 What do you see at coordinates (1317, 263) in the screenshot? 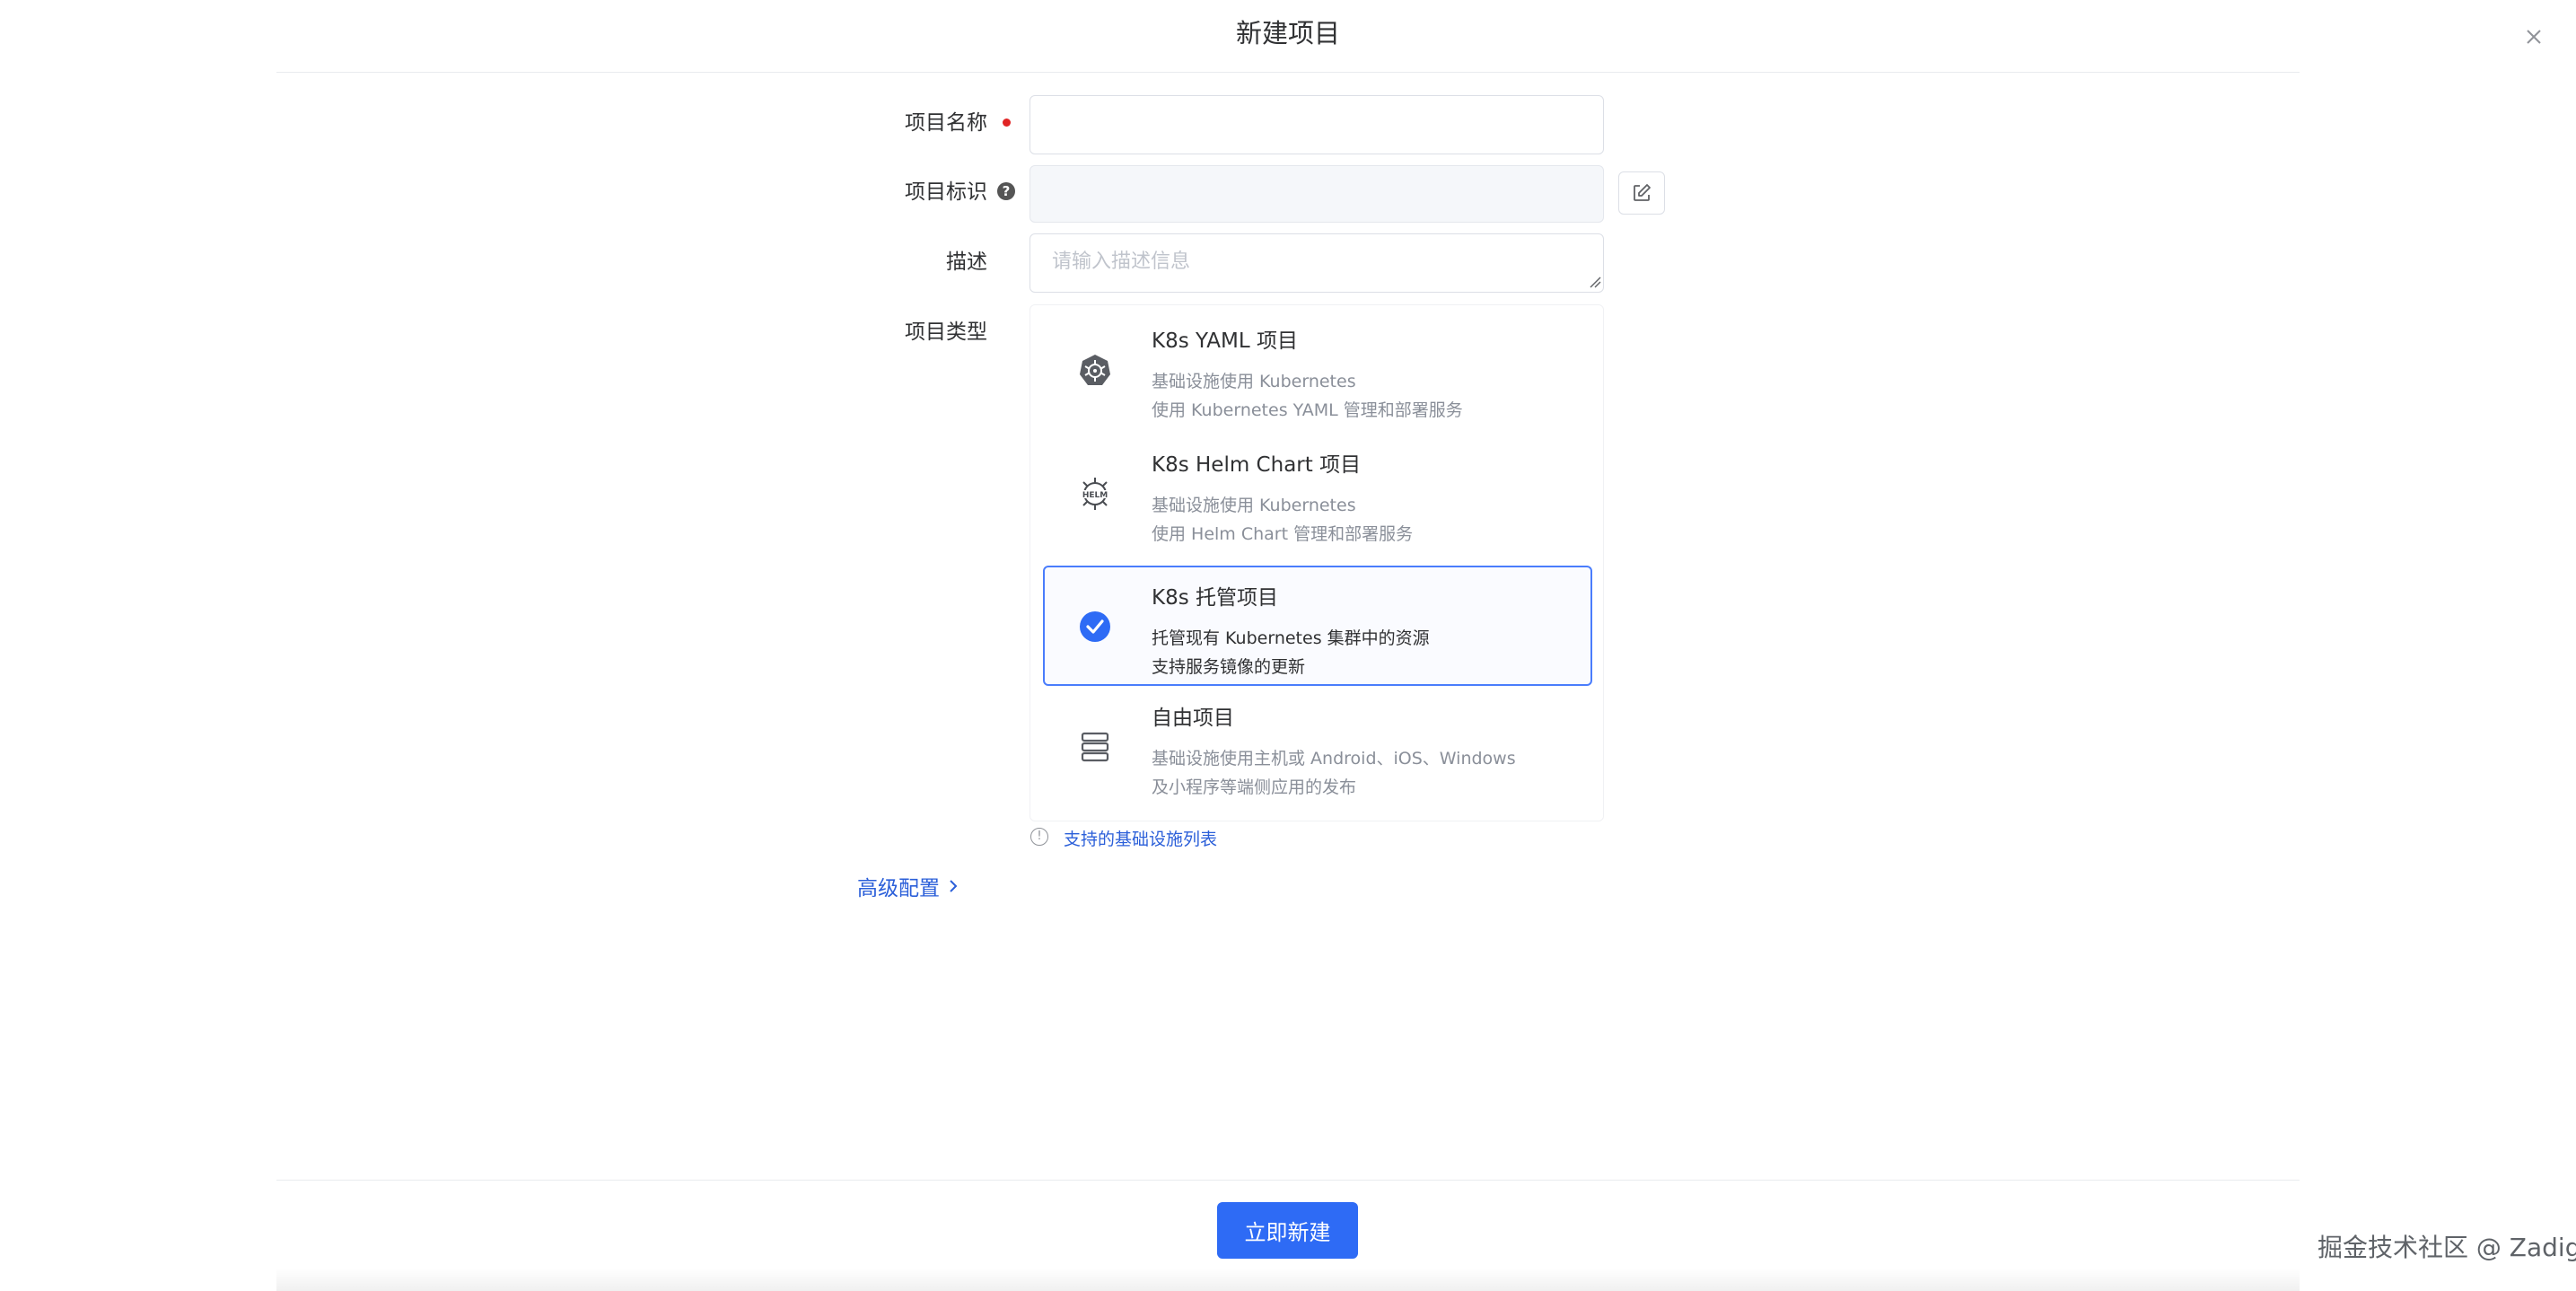
I see `description-textarea` at bounding box center [1317, 263].